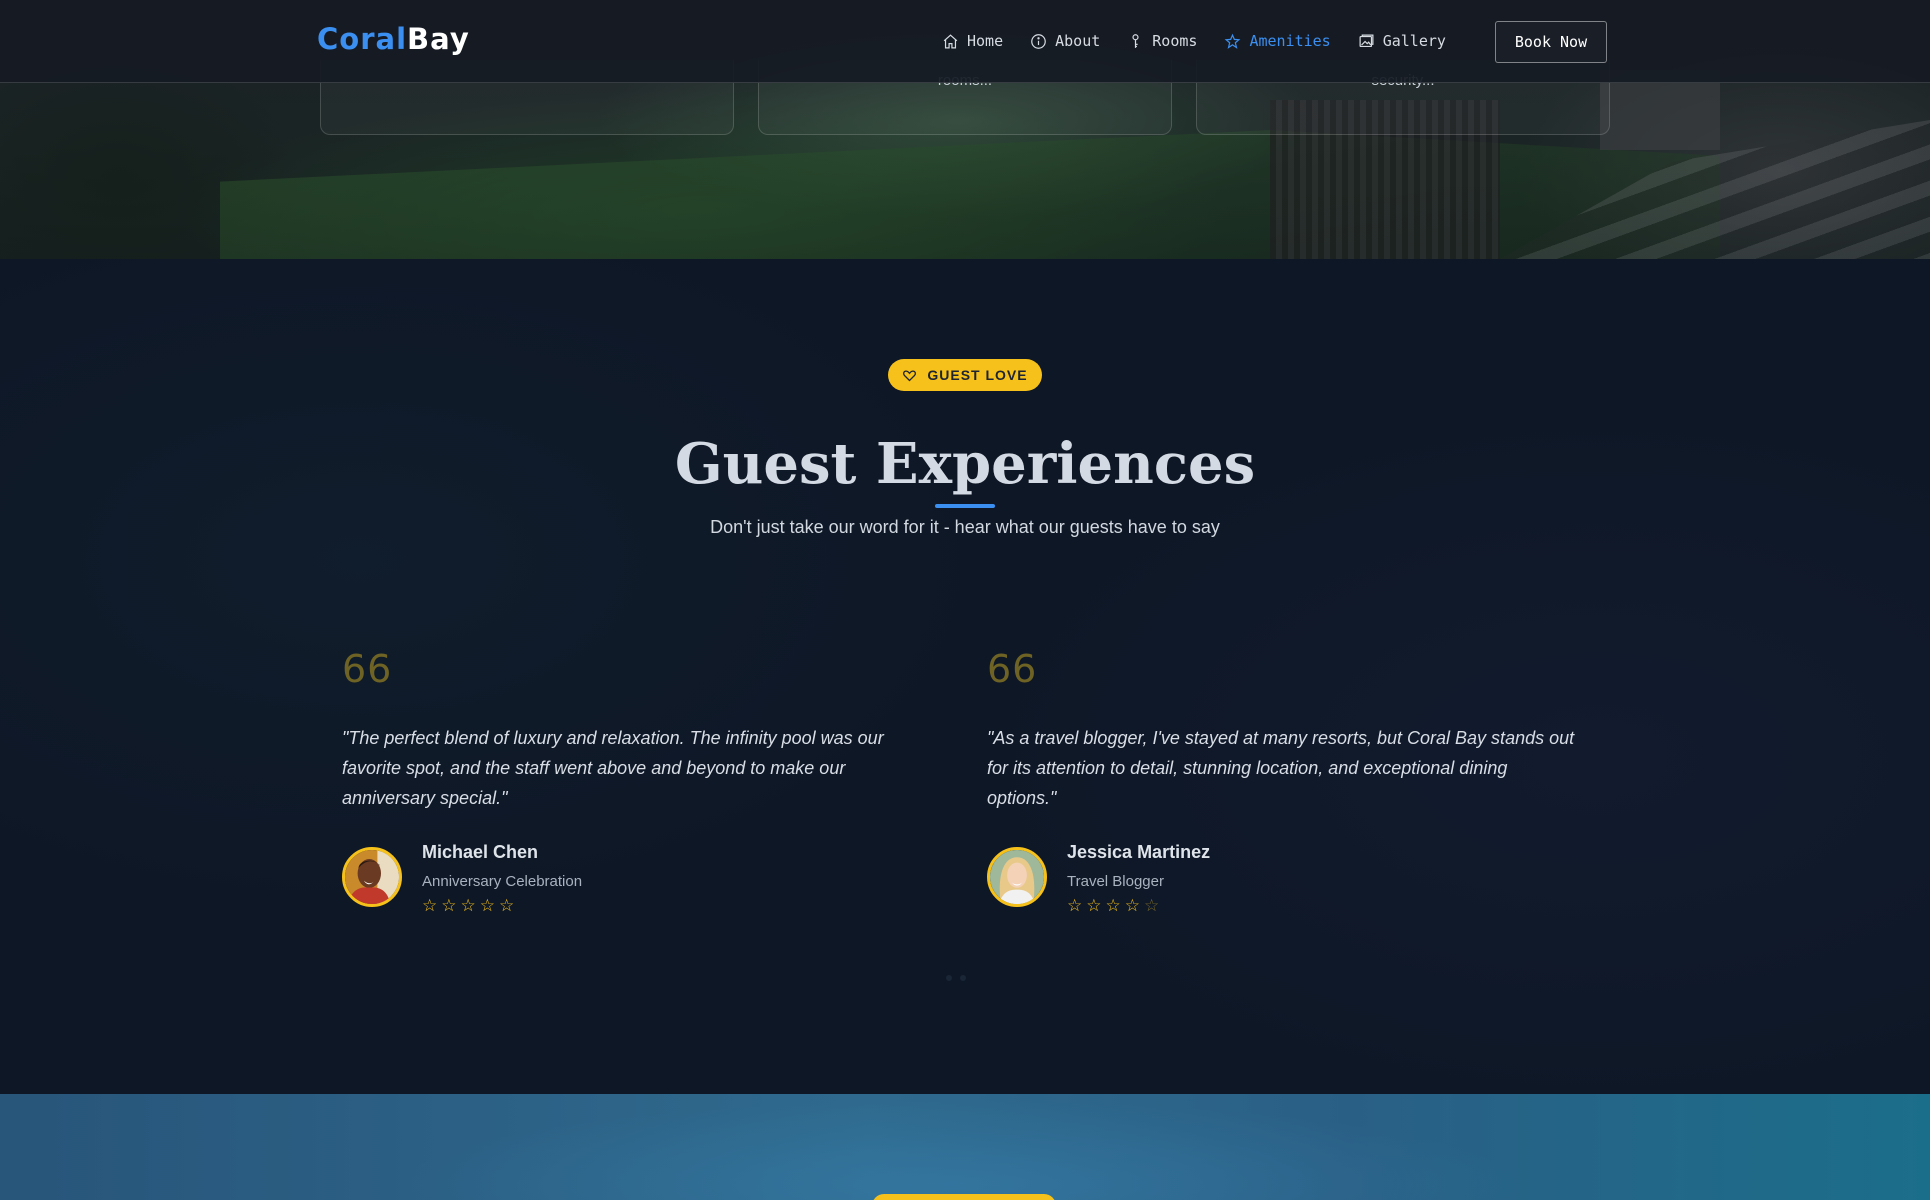 This screenshot has height=1200, width=1930. Describe the element at coordinates (502, 881) in the screenshot. I see `reviewer-role: Anniversary Celebration` at that location.